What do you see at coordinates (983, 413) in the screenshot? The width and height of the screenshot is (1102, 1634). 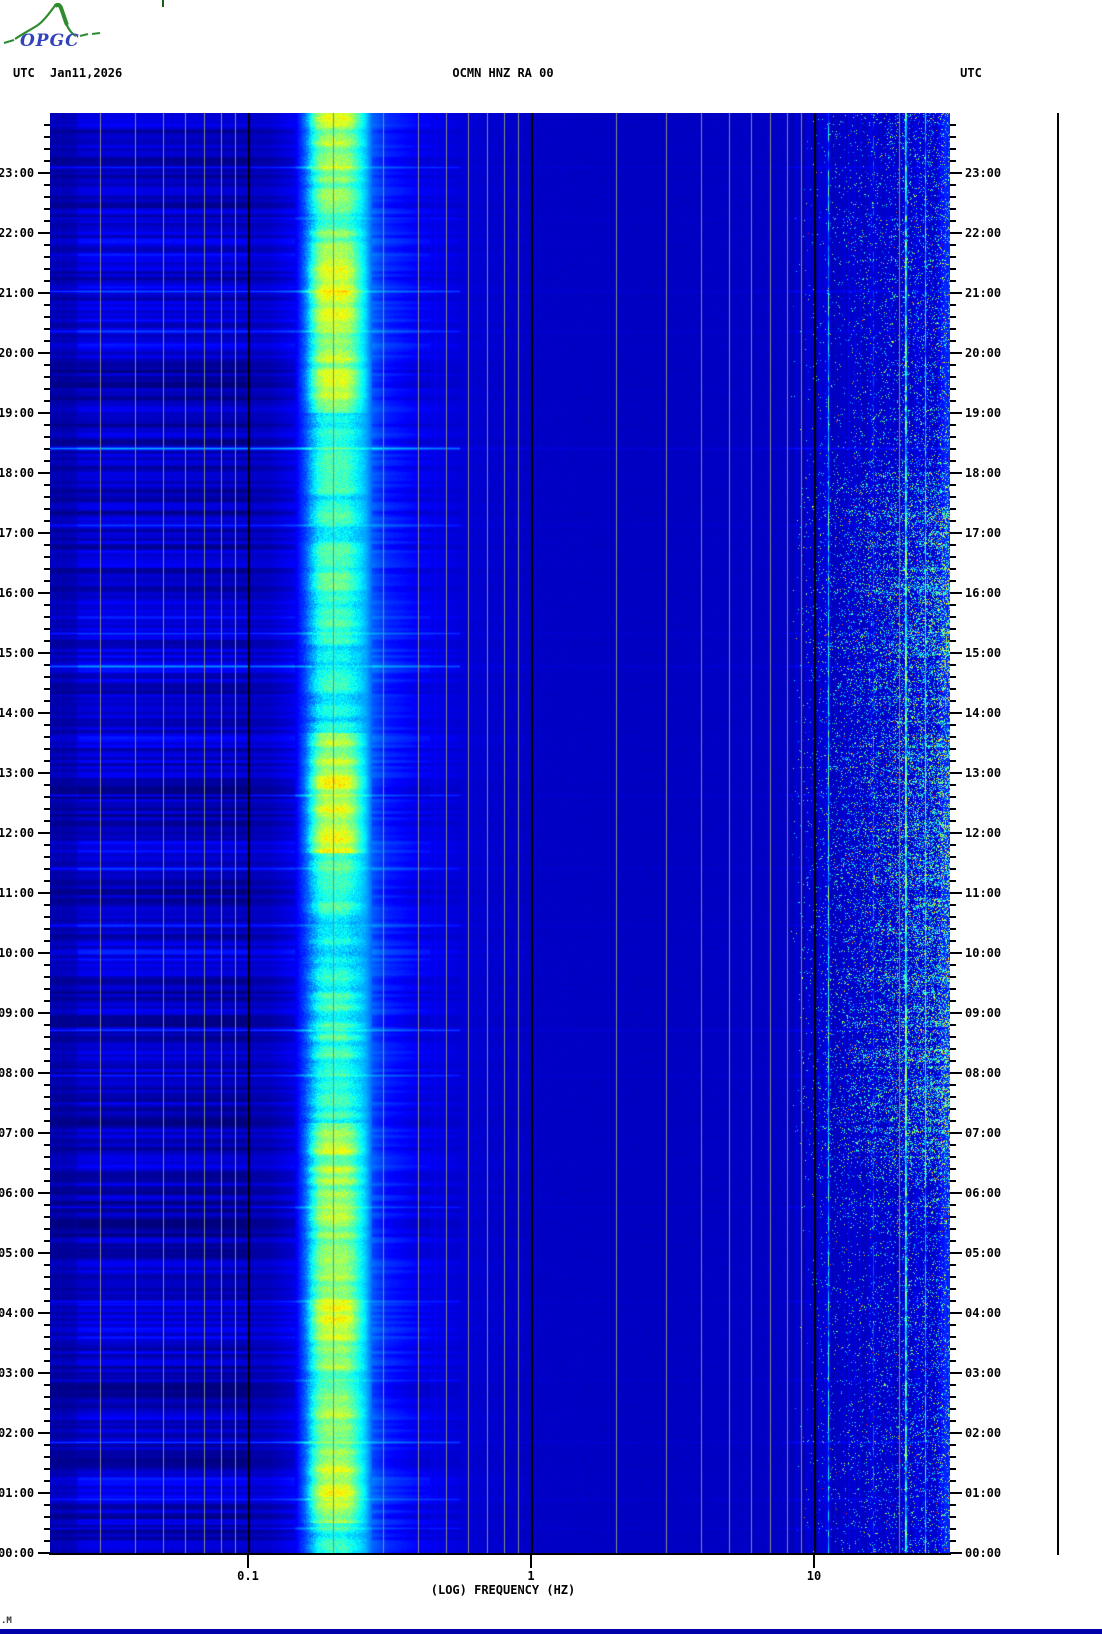 I see `time-label-right: 19:00` at bounding box center [983, 413].